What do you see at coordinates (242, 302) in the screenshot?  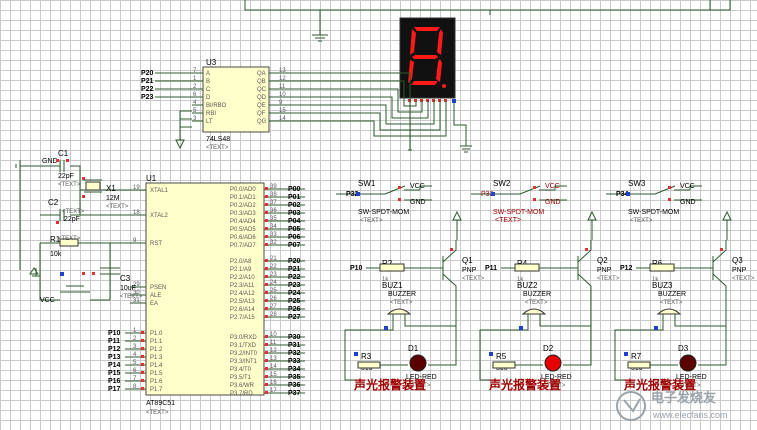 I see `u1-pin-name: P2.5/A13` at bounding box center [242, 302].